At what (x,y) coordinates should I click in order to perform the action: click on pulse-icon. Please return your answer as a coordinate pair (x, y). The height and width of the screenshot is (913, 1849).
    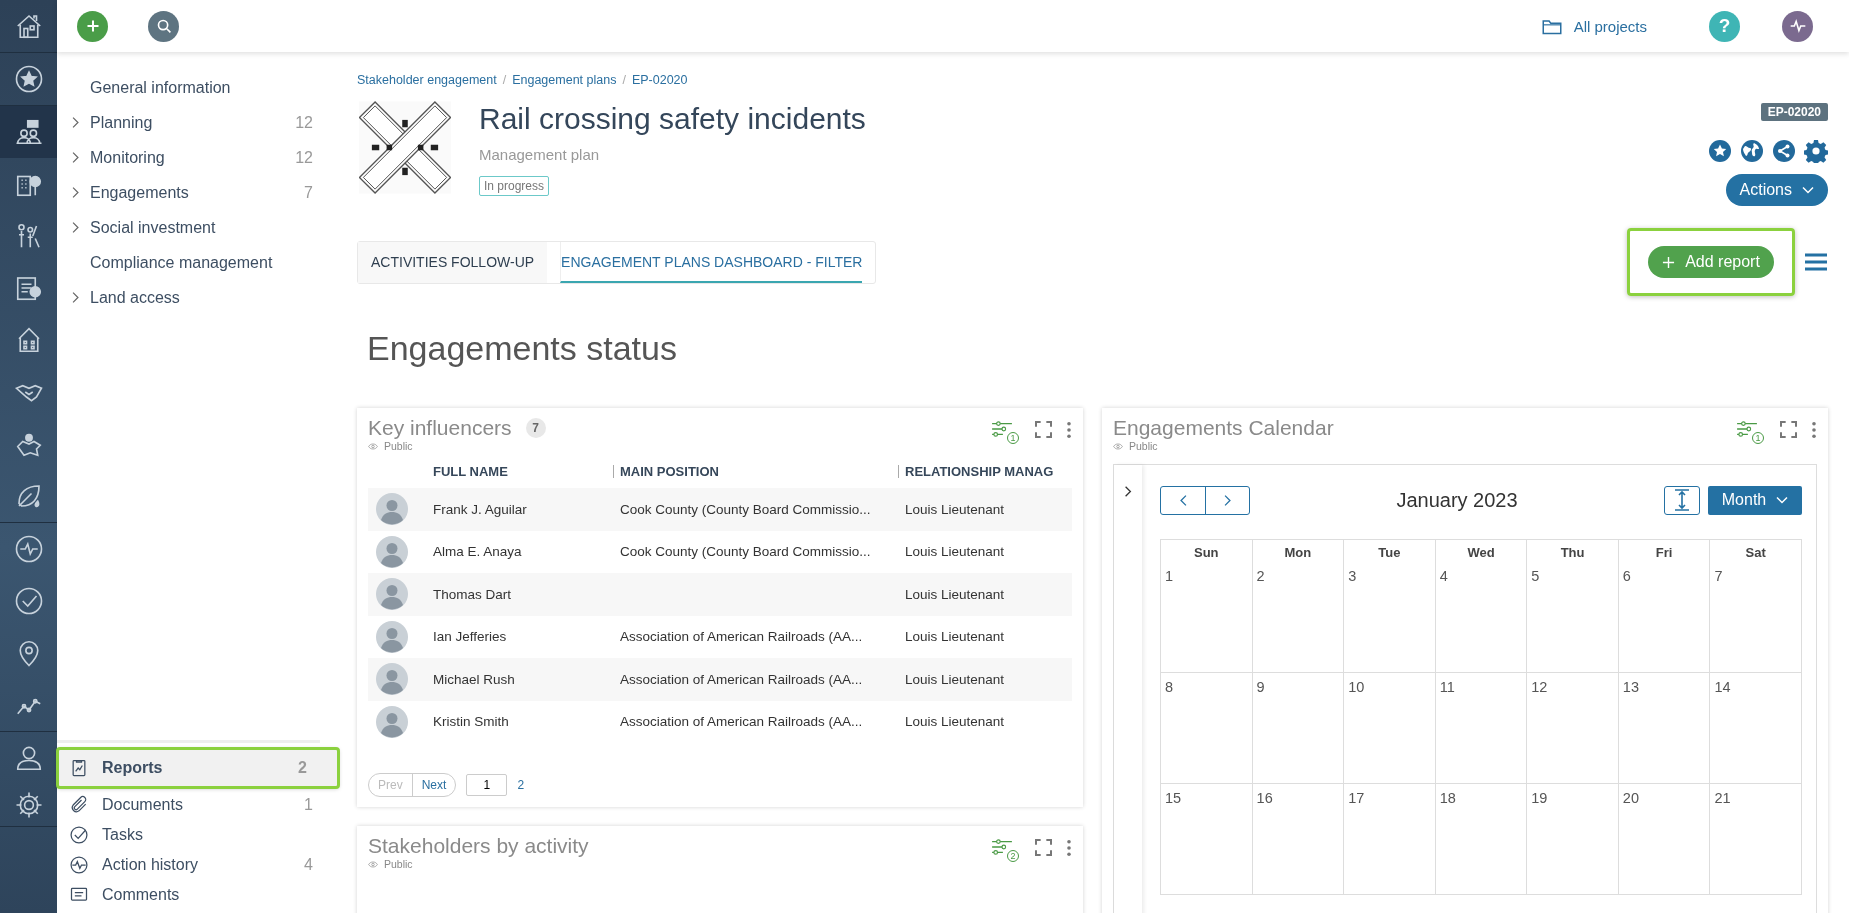
    Looking at the image, I should click on (28, 549).